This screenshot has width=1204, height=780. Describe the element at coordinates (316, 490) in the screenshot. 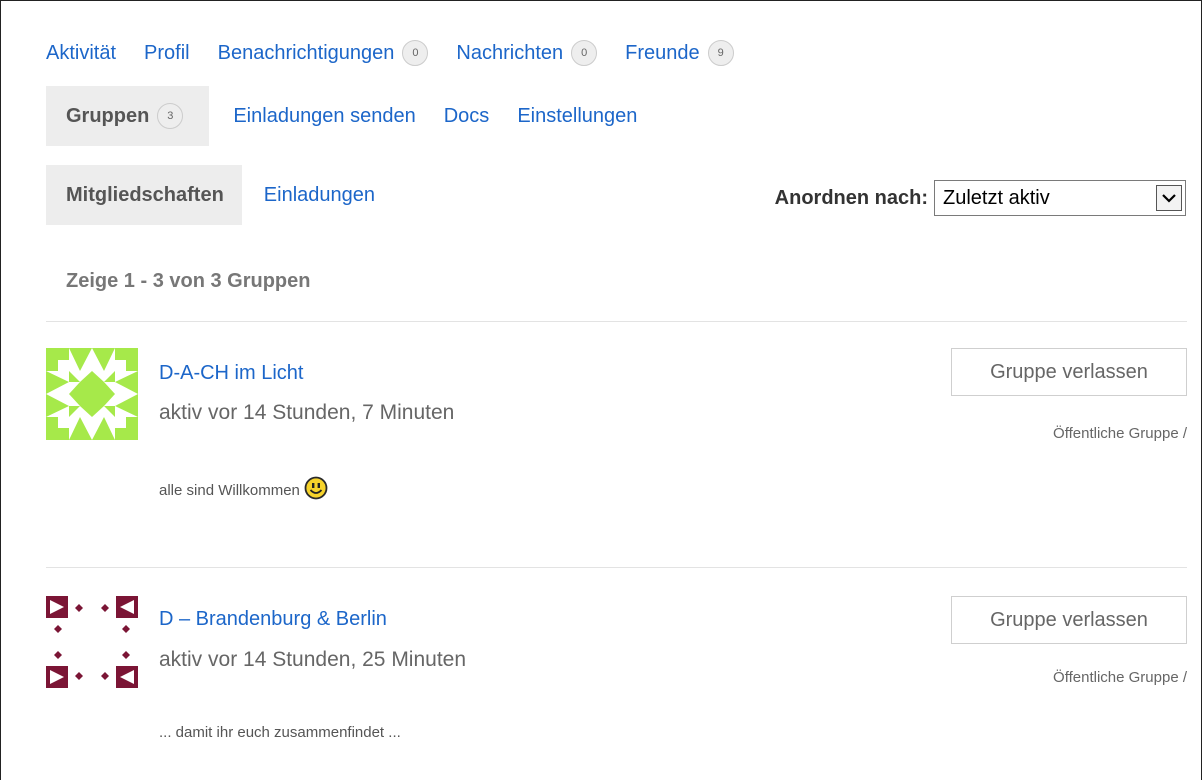

I see `smiley-icon` at that location.